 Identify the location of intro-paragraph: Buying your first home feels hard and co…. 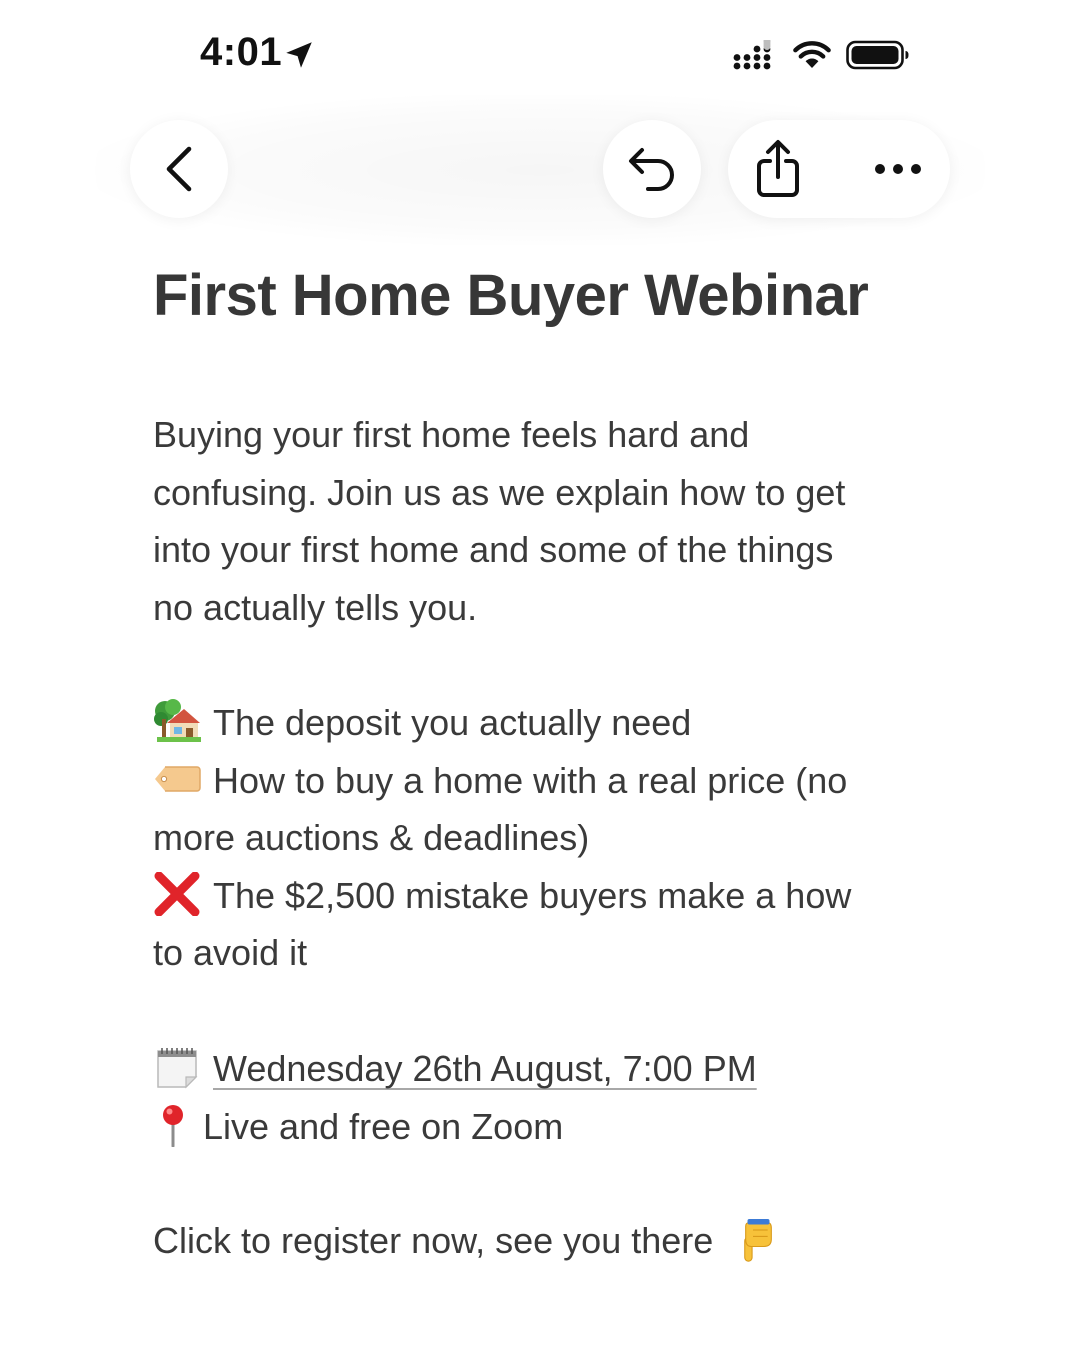
(533, 521).